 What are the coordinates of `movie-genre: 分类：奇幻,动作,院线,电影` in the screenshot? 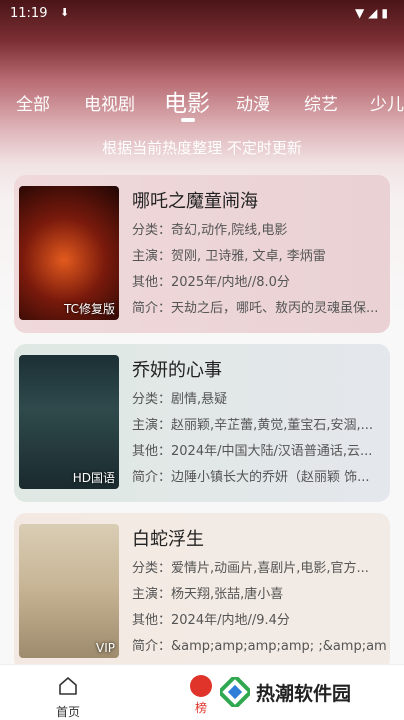 It's located at (210, 230).